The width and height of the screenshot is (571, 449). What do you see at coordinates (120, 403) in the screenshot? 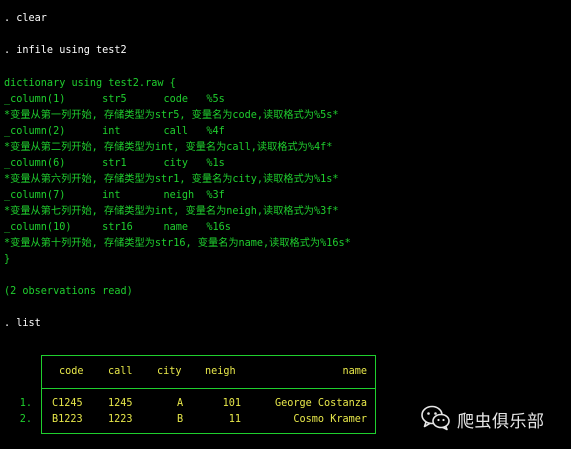
I see `table-cell-call: 1245` at bounding box center [120, 403].